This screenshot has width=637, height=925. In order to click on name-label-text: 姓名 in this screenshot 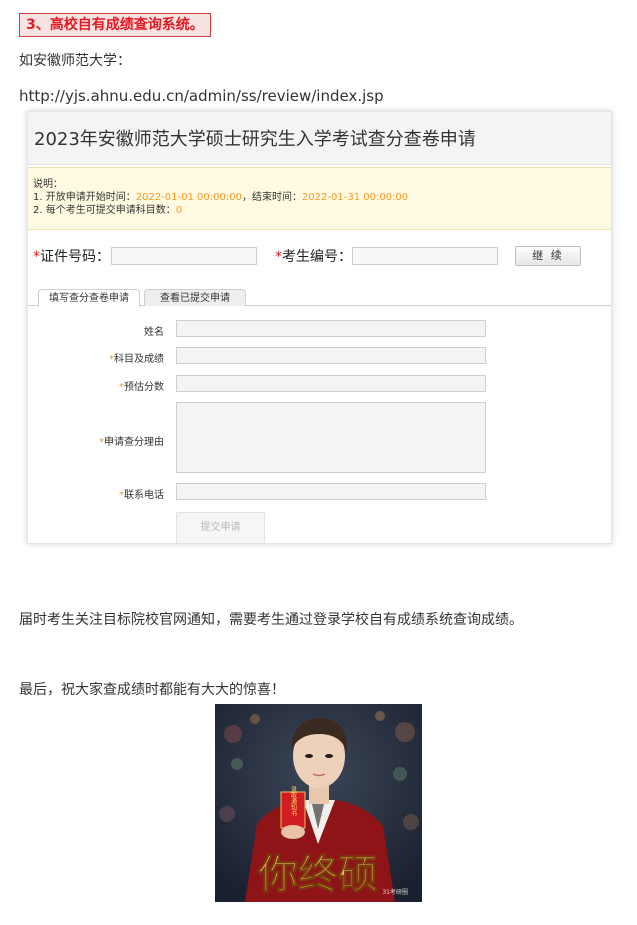, I will do `click(154, 332)`.